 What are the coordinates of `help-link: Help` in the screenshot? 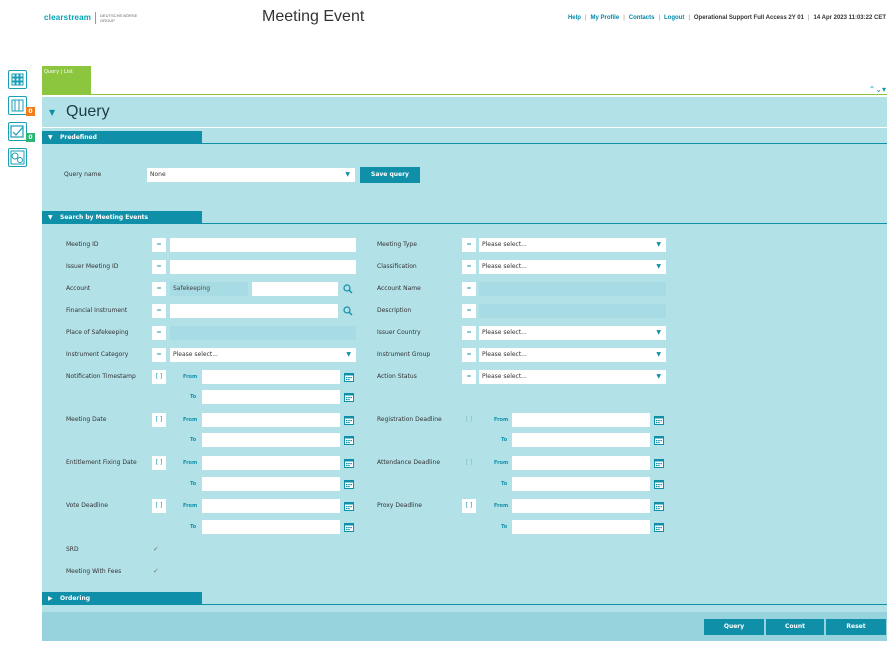 It's located at (574, 18).